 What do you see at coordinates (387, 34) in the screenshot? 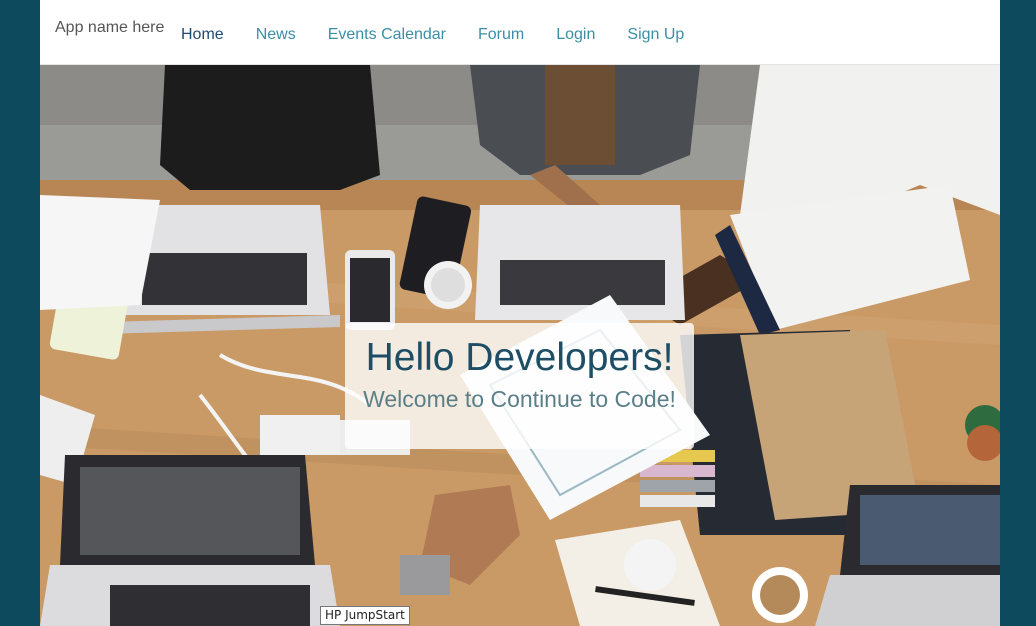
I see `nav-item-events-calendar: Events Calendar` at bounding box center [387, 34].